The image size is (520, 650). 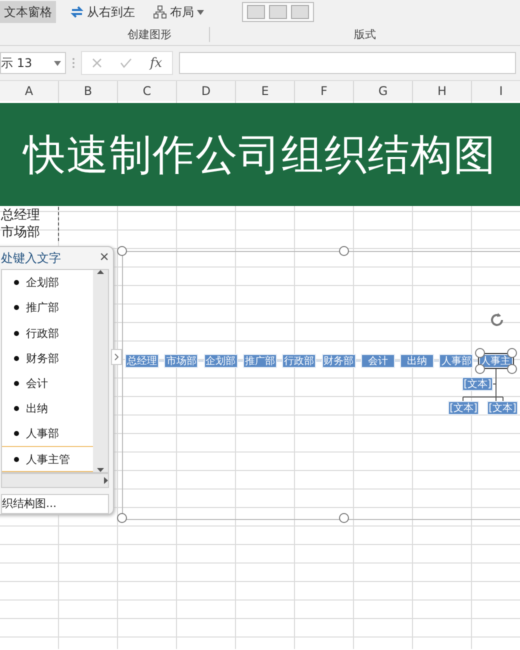 I want to click on chart-node: 企划部, so click(x=221, y=361).